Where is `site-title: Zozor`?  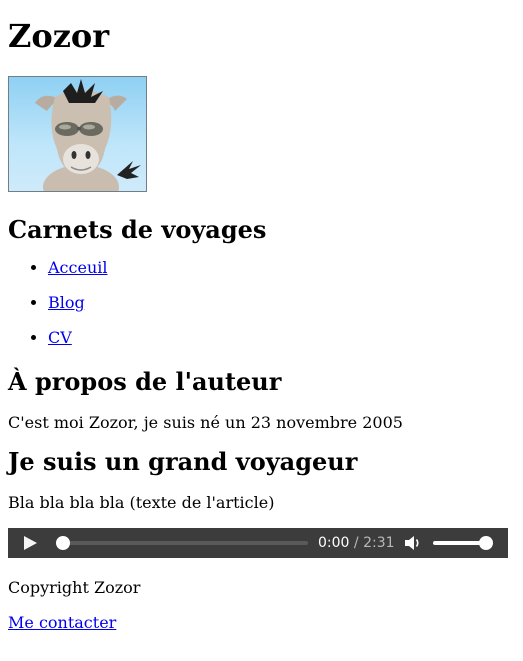
site-title: Zozor is located at coordinates (59, 36).